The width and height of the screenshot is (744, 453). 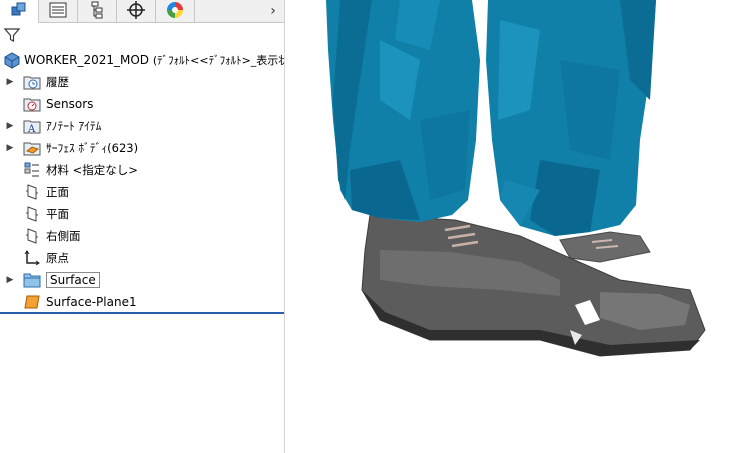 I want to click on tree-item-annotations: ▶ A ｱﾉﾃｰﾄ ｱｲﾃﾑ, so click(x=142, y=126).